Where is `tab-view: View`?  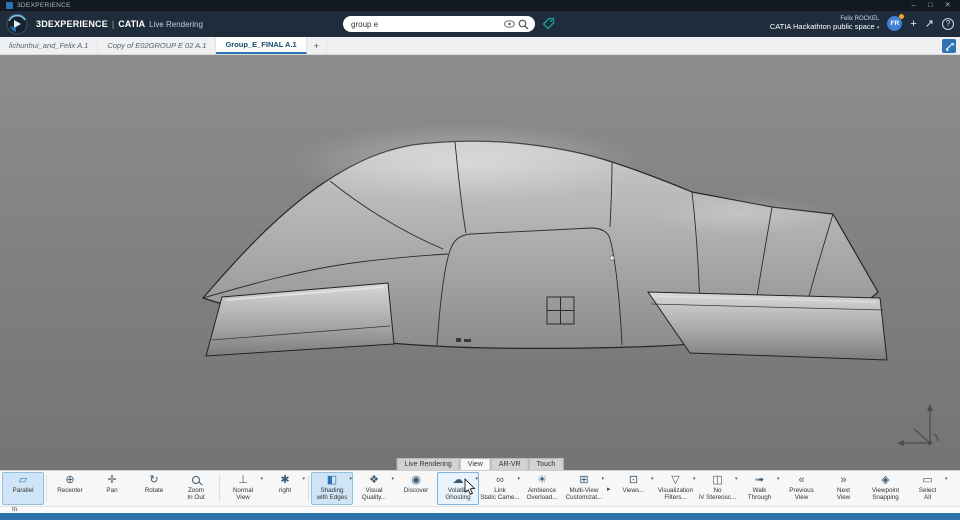
tab-view: View is located at coordinates (475, 464).